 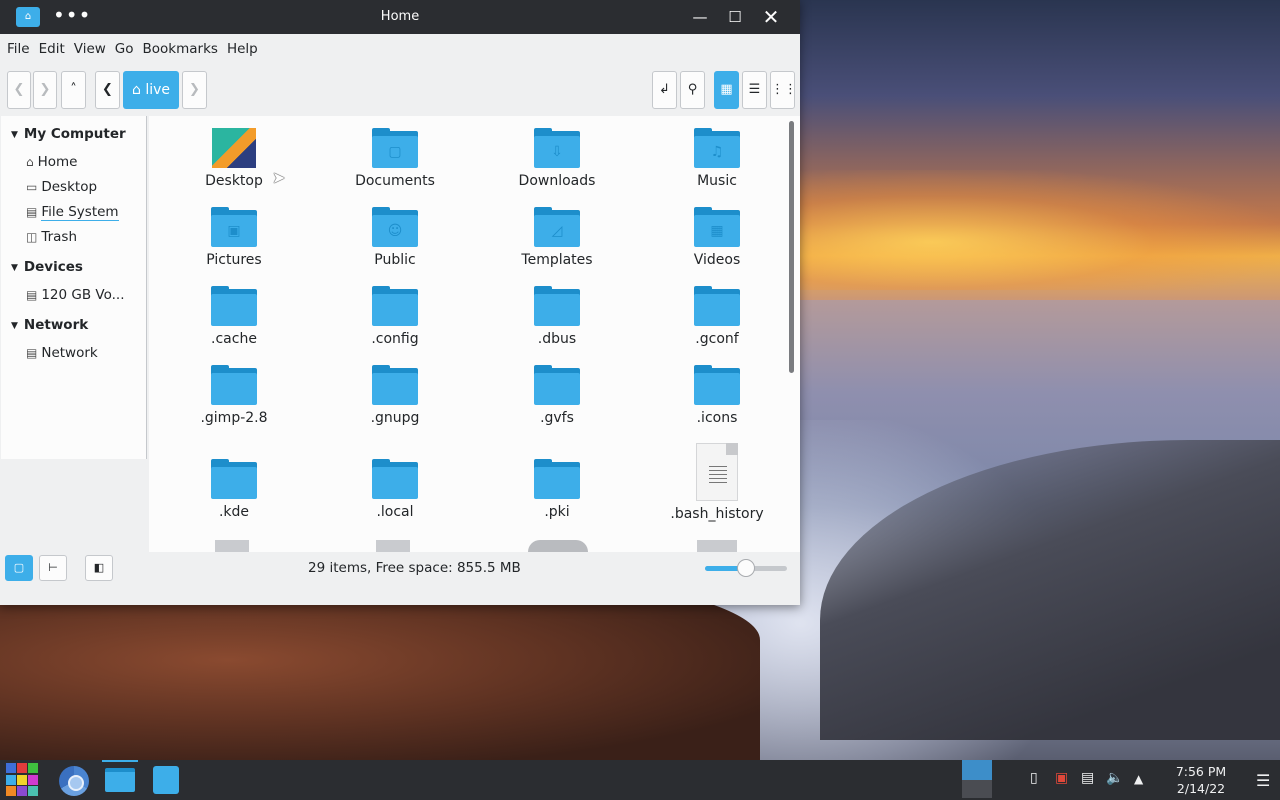 What do you see at coordinates (557, 148) in the screenshot?
I see `folder-icon: ⇩` at bounding box center [557, 148].